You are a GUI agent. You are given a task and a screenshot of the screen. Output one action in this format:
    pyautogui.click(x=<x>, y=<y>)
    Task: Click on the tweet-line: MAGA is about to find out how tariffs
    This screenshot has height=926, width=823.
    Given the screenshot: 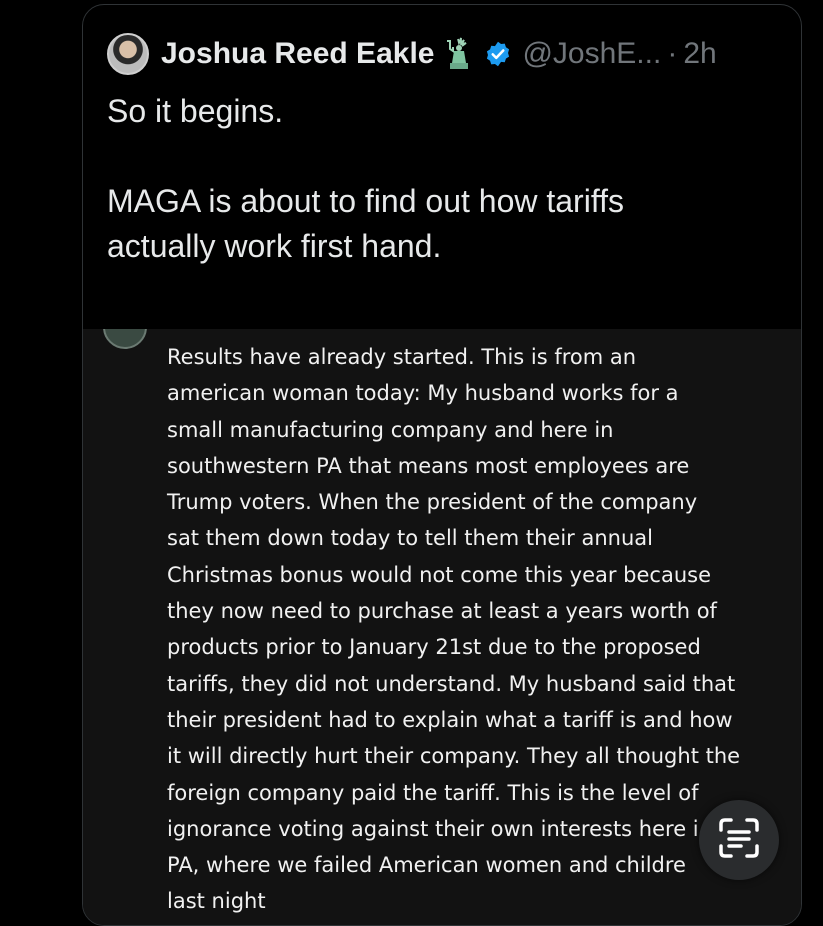 What is the action you would take?
    pyautogui.click(x=366, y=201)
    